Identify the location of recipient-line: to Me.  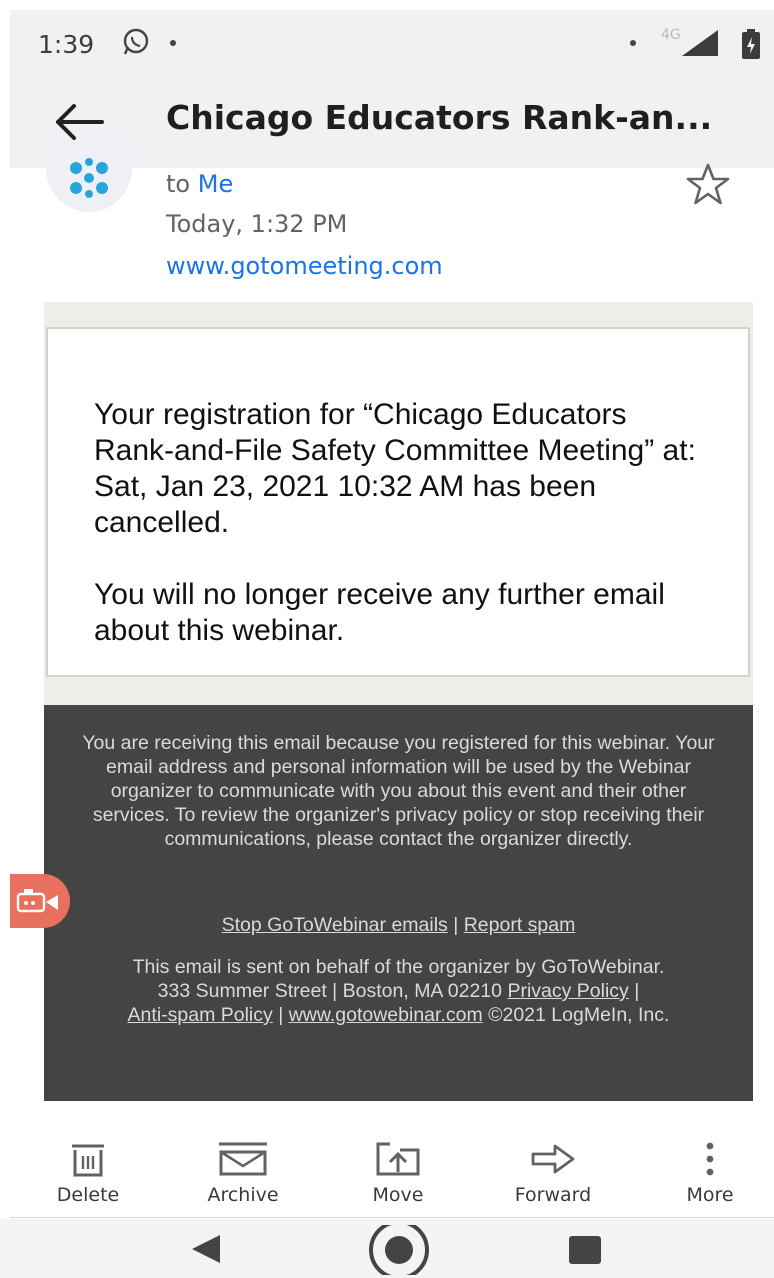
(199, 184).